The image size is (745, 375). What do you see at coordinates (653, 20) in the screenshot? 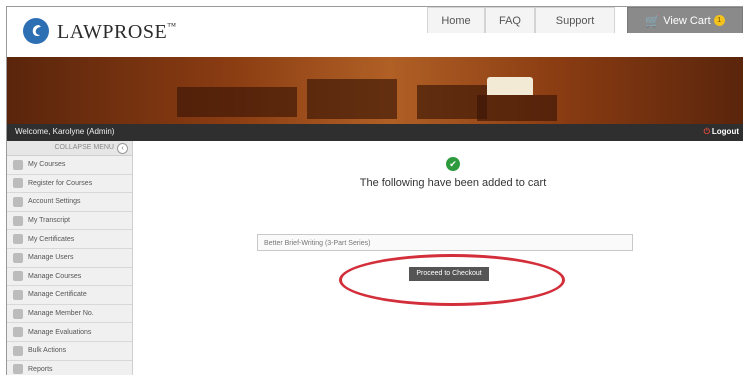
I see `cart-icon: 🛒` at bounding box center [653, 20].